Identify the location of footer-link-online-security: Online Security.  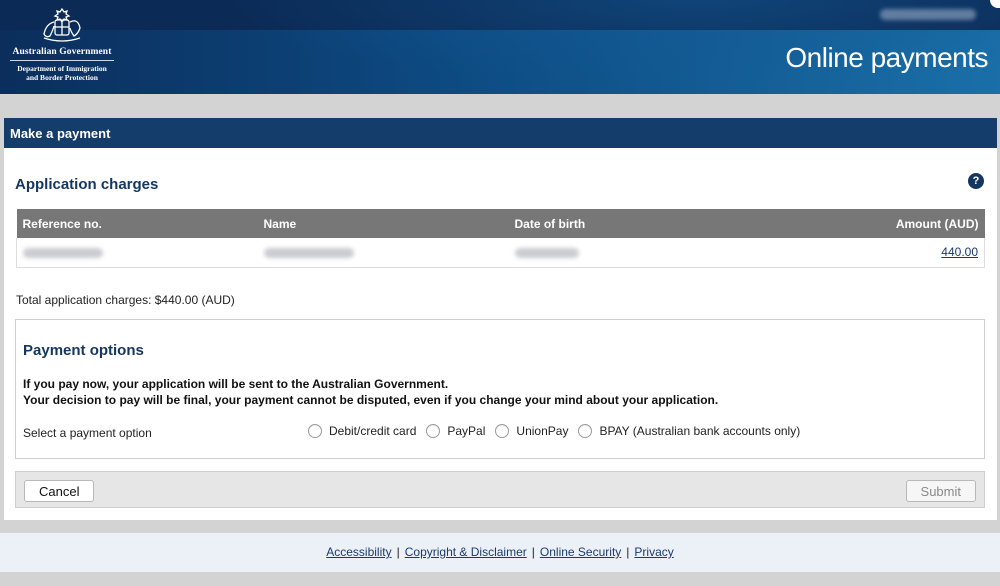
(580, 552).